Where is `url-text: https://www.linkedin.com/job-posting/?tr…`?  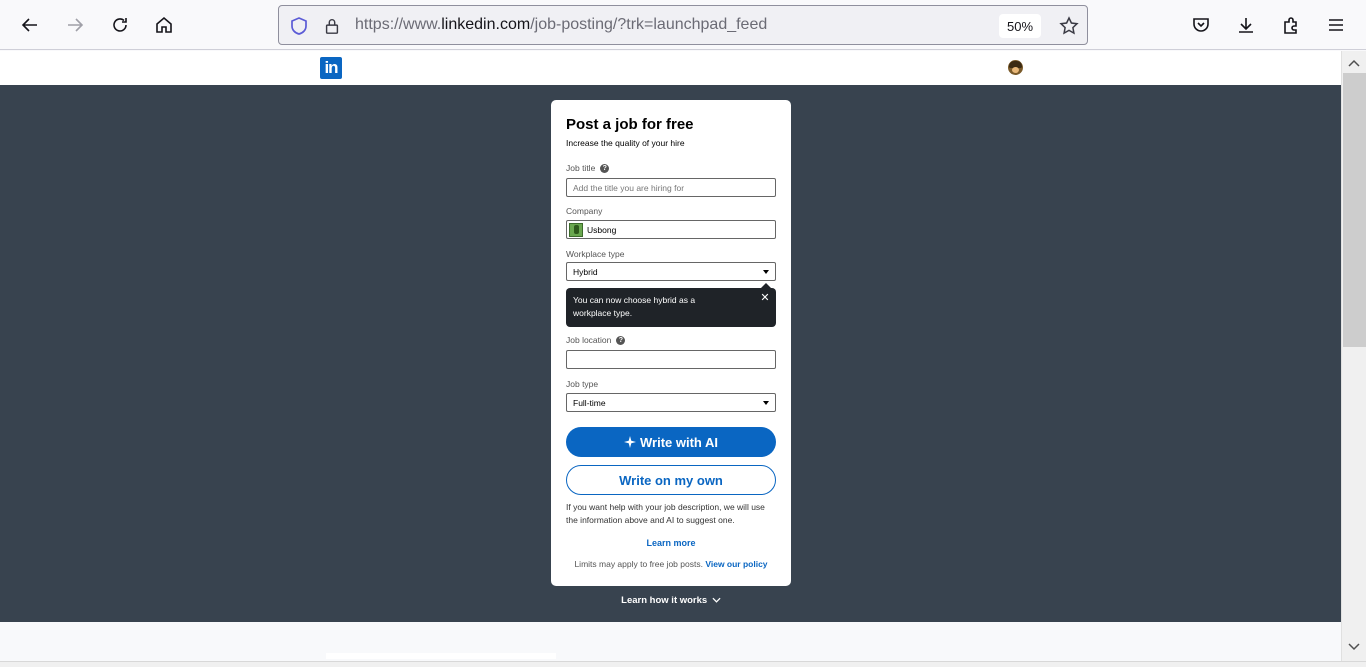 url-text: https://www.linkedin.com/job-posting/?tr… is located at coordinates (561, 25).